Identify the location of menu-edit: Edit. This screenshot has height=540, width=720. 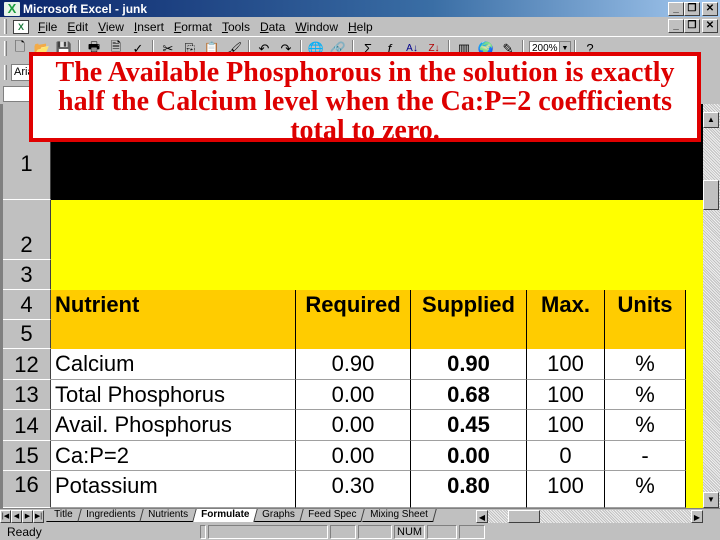
(77, 27).